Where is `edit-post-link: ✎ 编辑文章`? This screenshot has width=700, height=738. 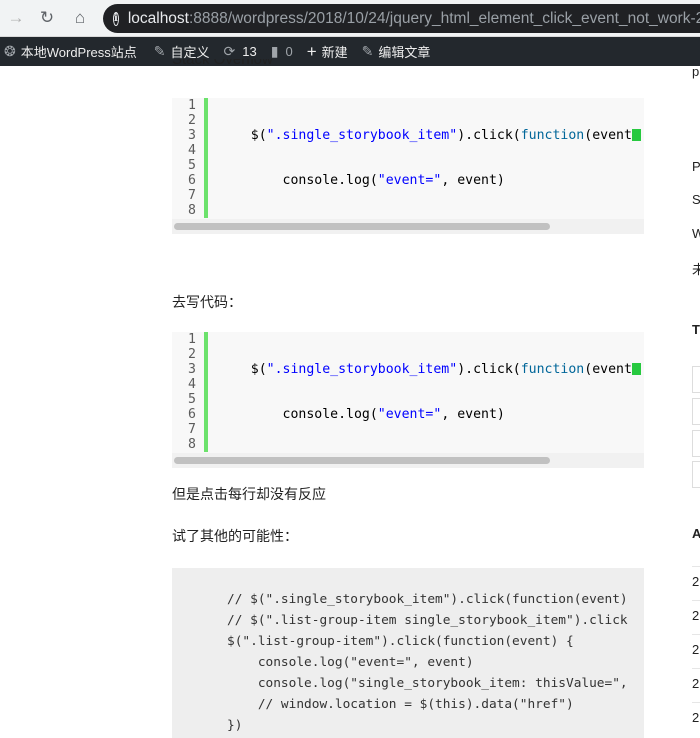 edit-post-link: ✎ 编辑文章 is located at coordinates (396, 51).